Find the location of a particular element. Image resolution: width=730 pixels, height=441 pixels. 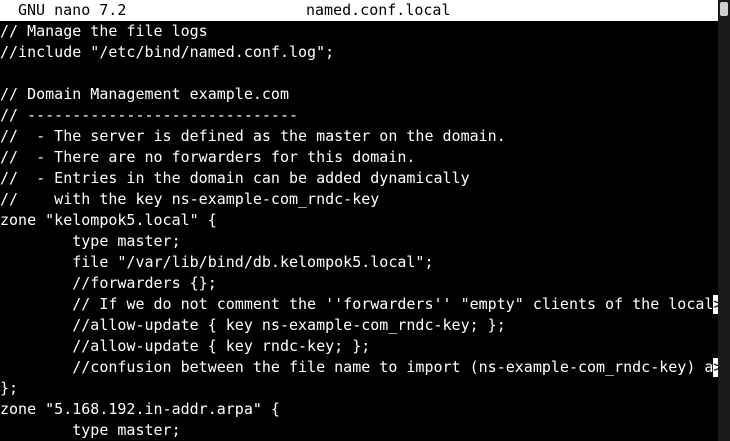

app-name: GNU nano 7.2 is located at coordinates (72, 10).